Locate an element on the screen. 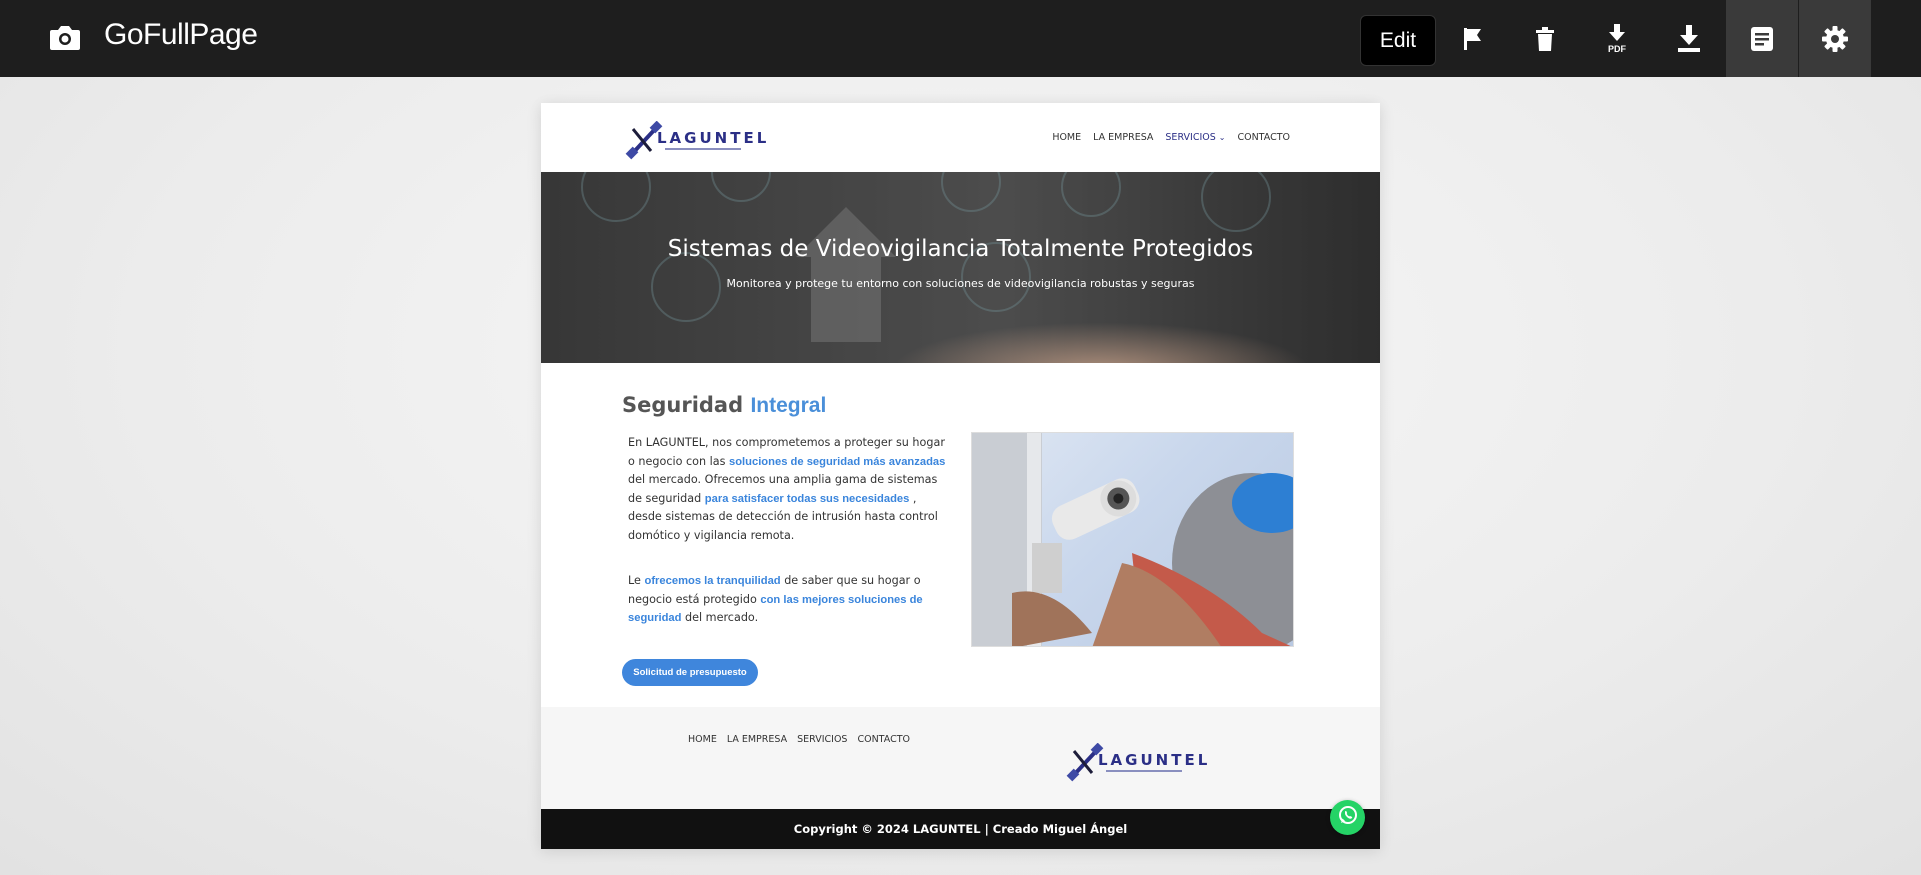 This screenshot has height=875, width=1921. footer-nav-servicios: SERVICIOS is located at coordinates (822, 739).